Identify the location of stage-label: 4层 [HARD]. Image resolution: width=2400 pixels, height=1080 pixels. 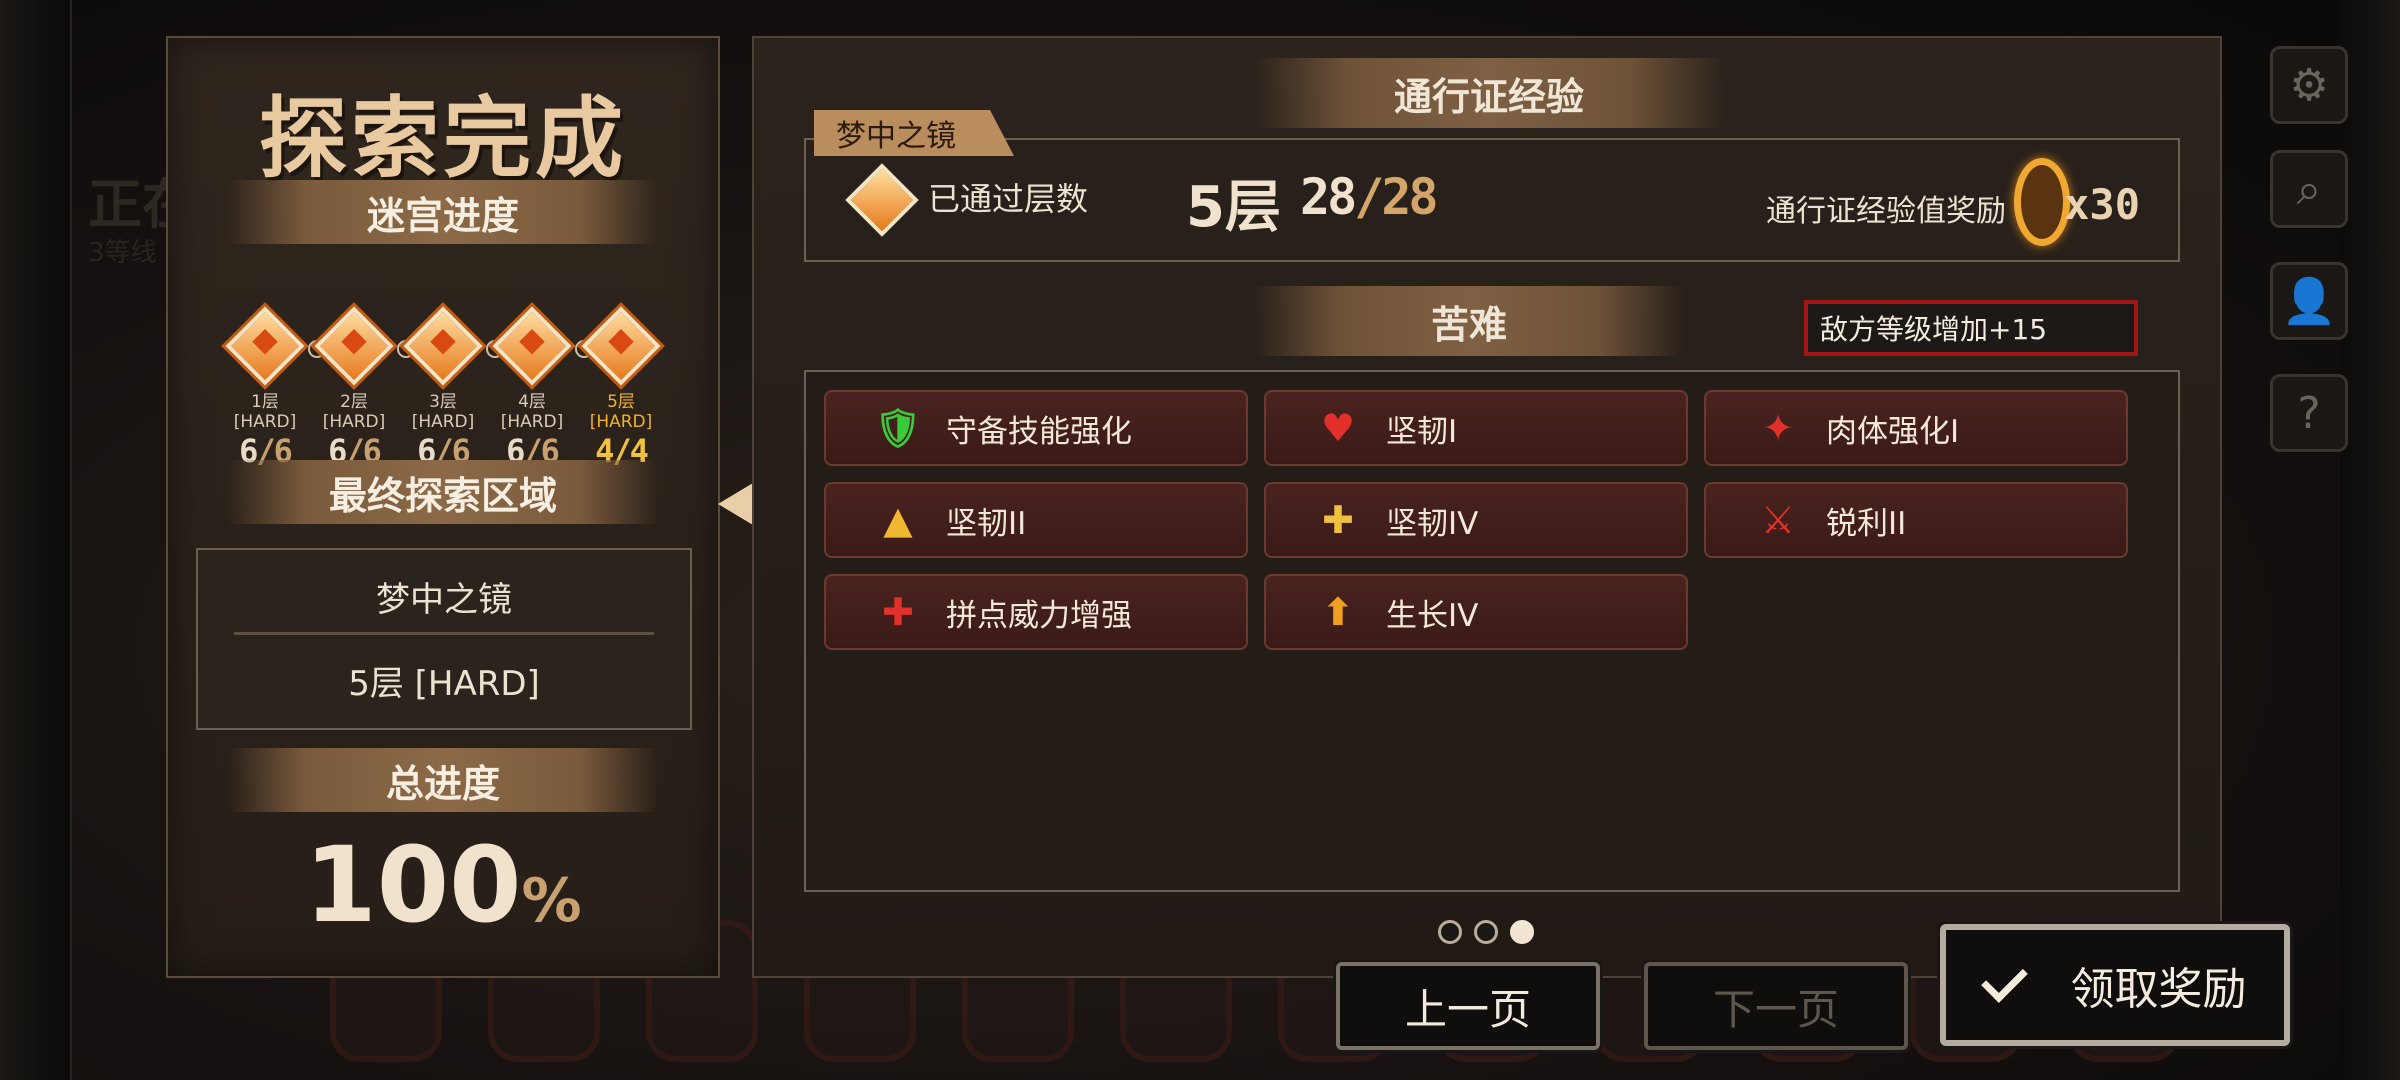
(532, 412).